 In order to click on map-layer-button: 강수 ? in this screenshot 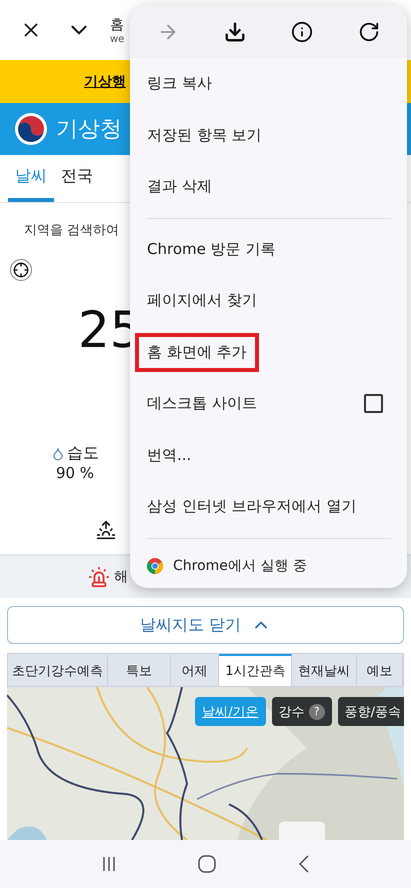, I will do `click(302, 711)`.